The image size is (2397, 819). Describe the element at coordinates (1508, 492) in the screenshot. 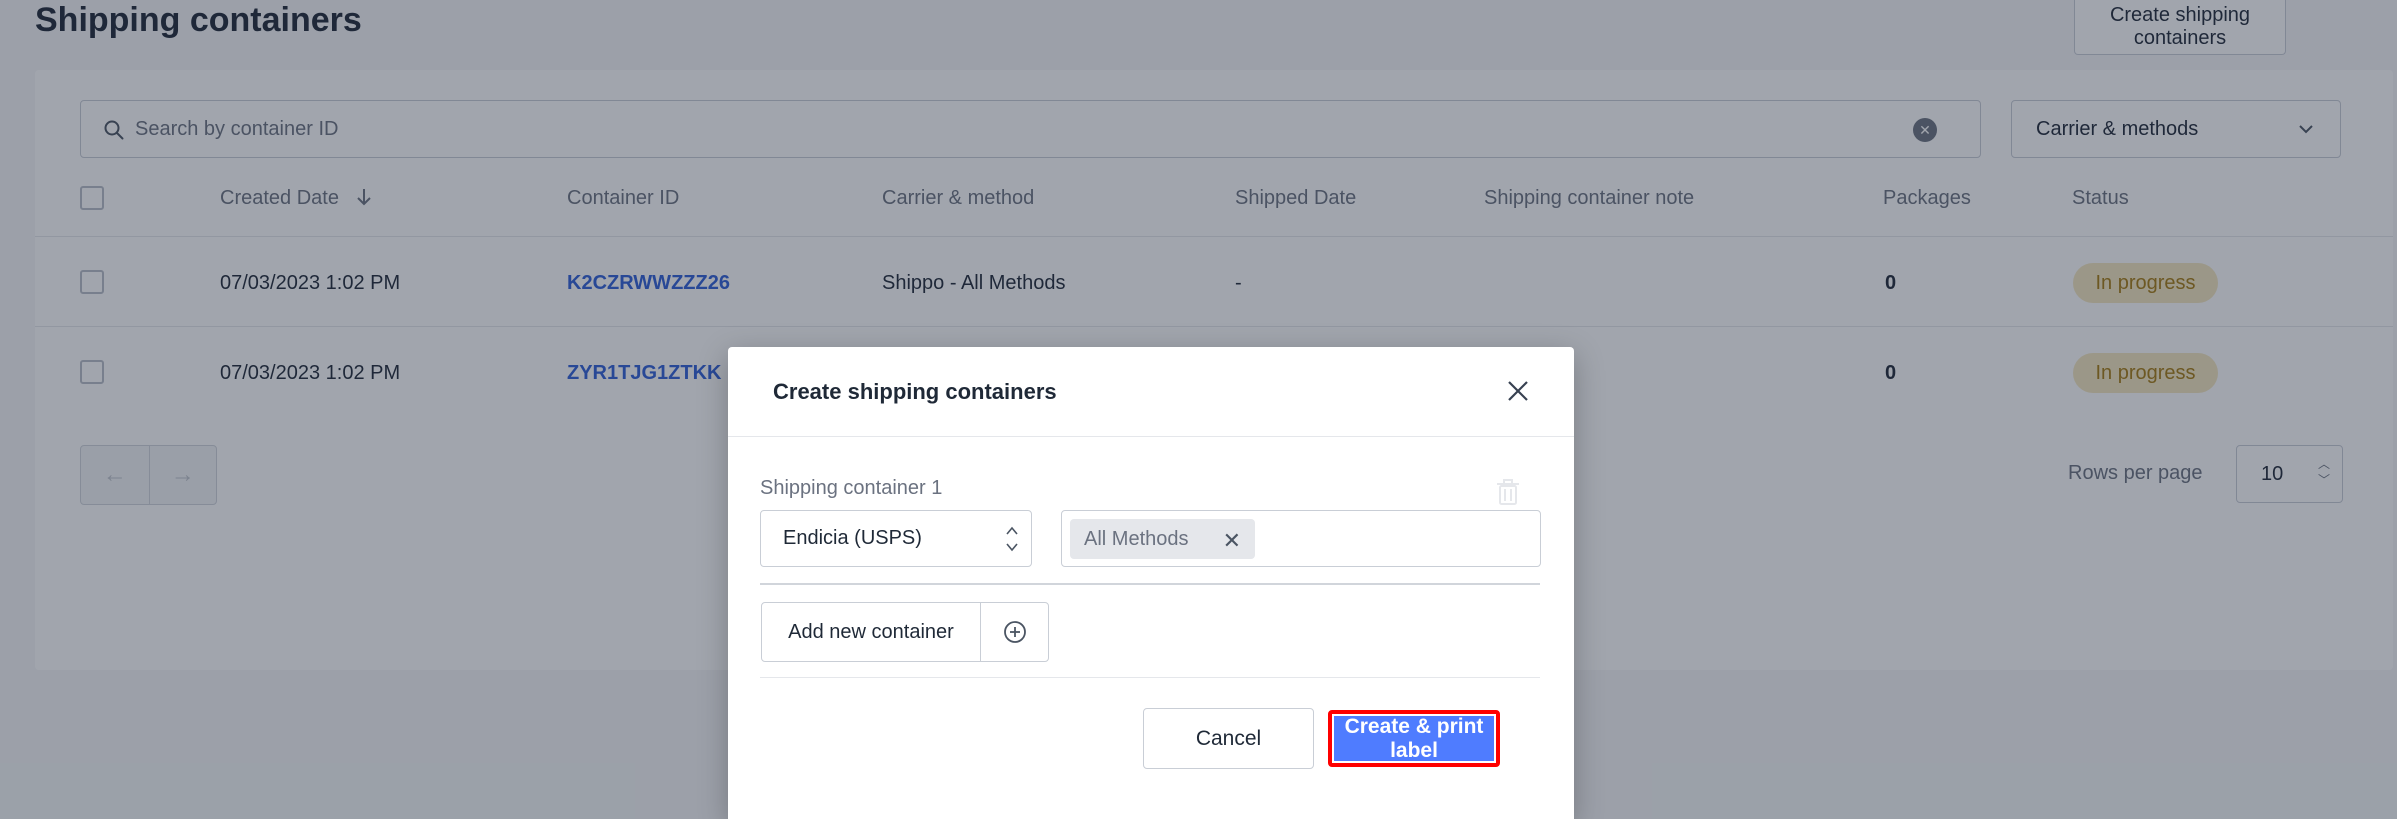

I see `trash-icon` at that location.